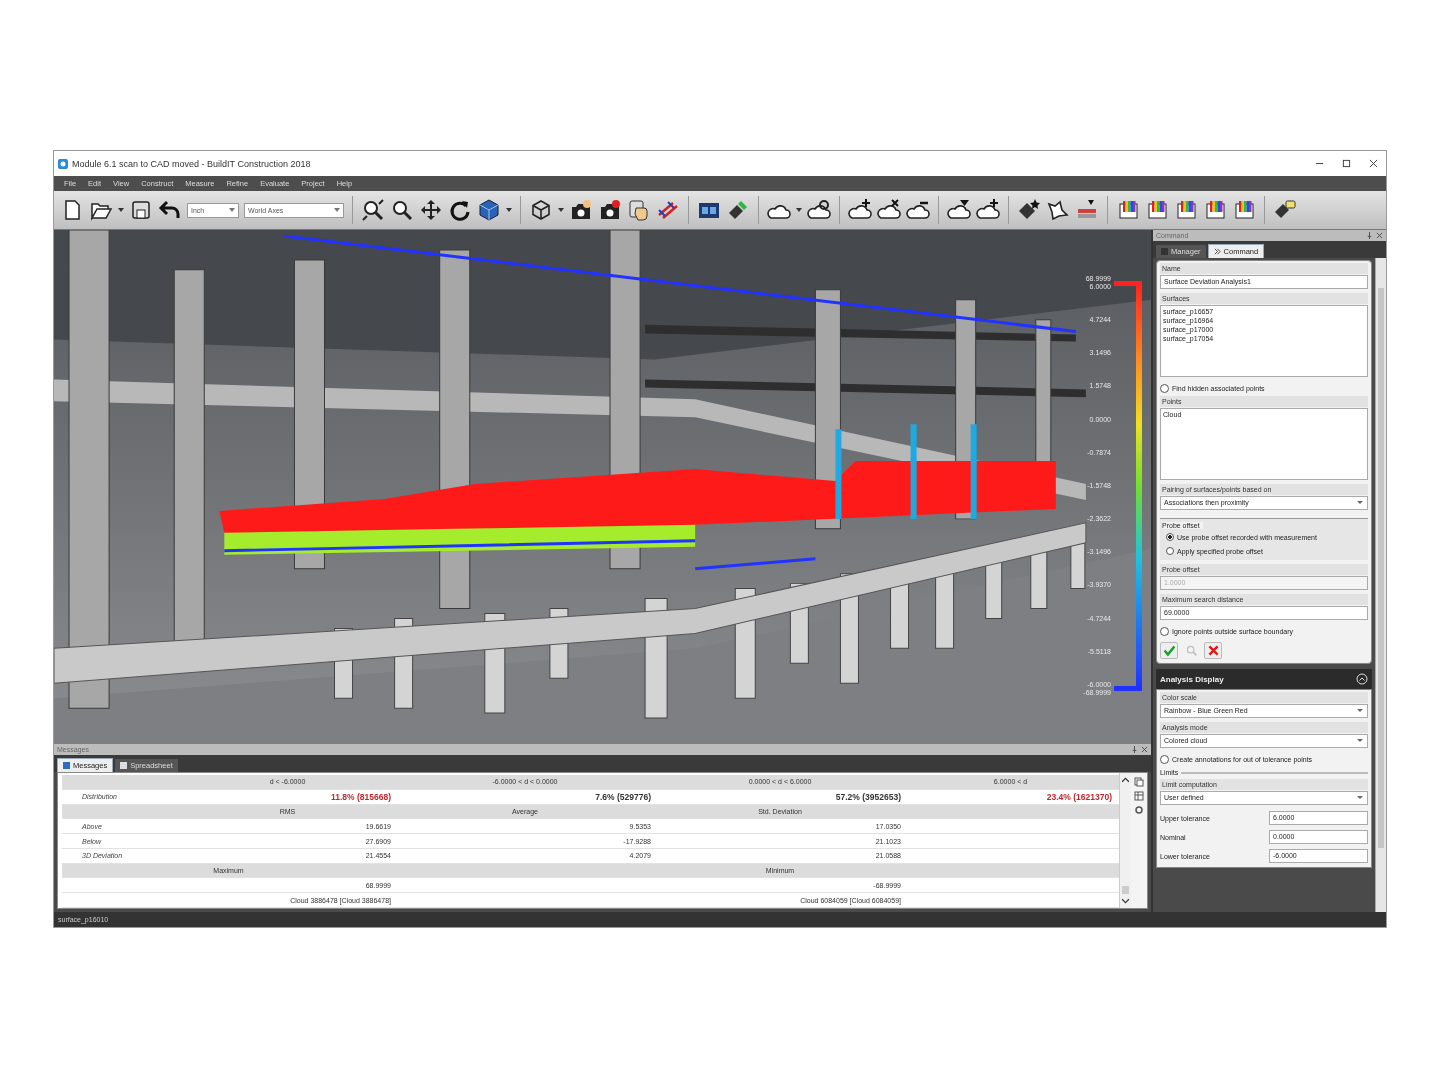 This screenshot has height=1080, width=1440. Describe the element at coordinates (66, 765) in the screenshot. I see `info-icon` at that location.